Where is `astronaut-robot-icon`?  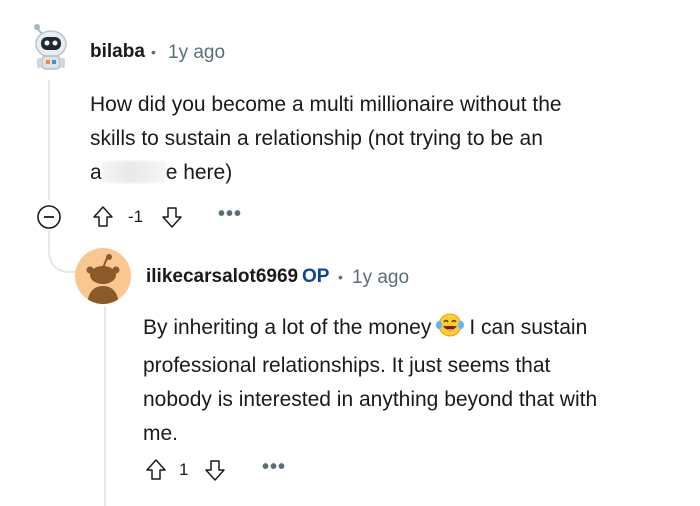
astronaut-robot-icon is located at coordinates (50, 47).